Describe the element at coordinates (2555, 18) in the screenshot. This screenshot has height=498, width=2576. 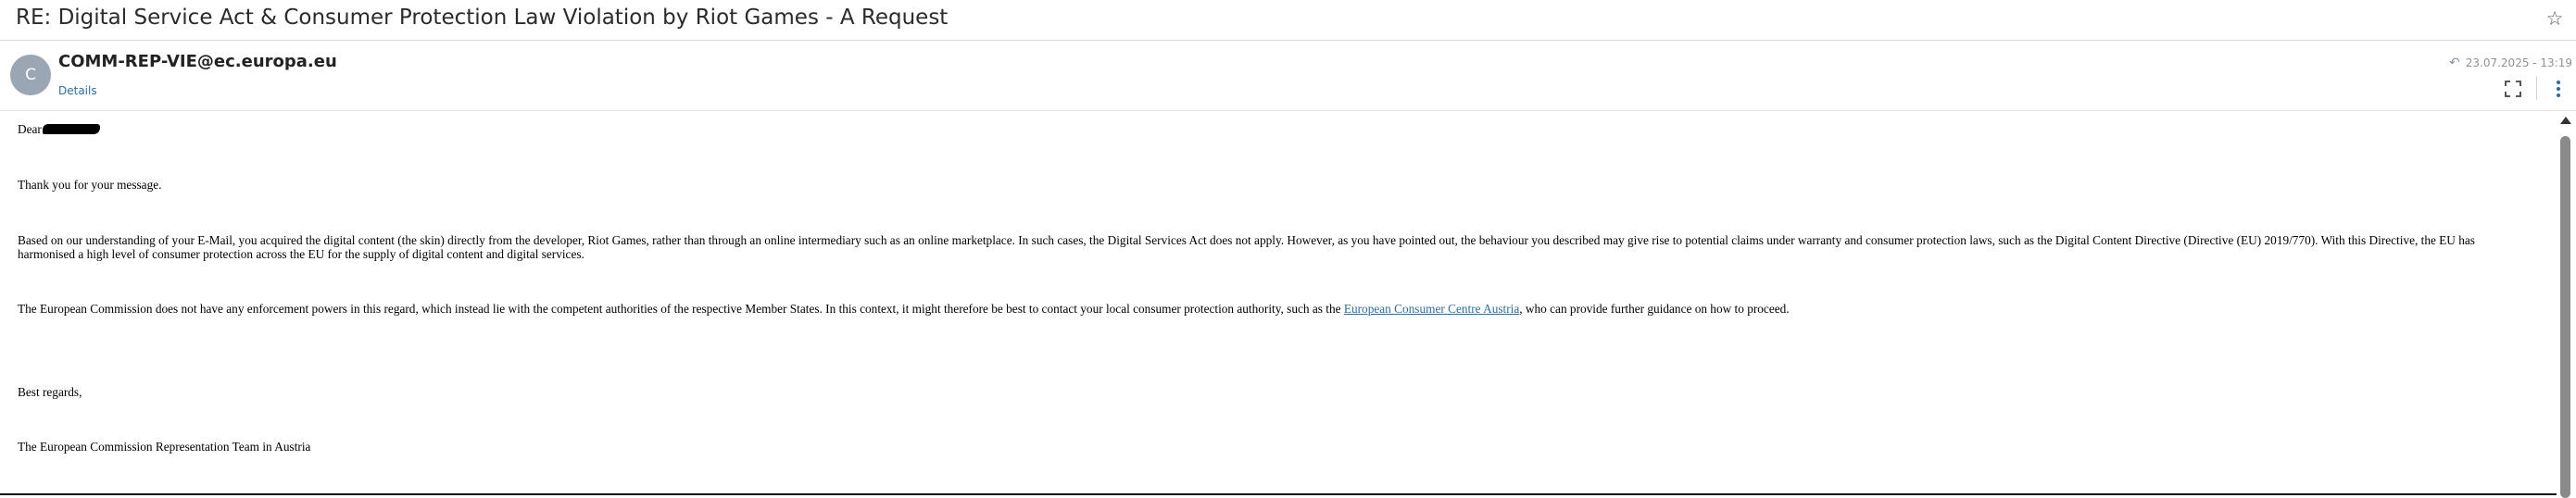
I see `star-icon: ☆` at that location.